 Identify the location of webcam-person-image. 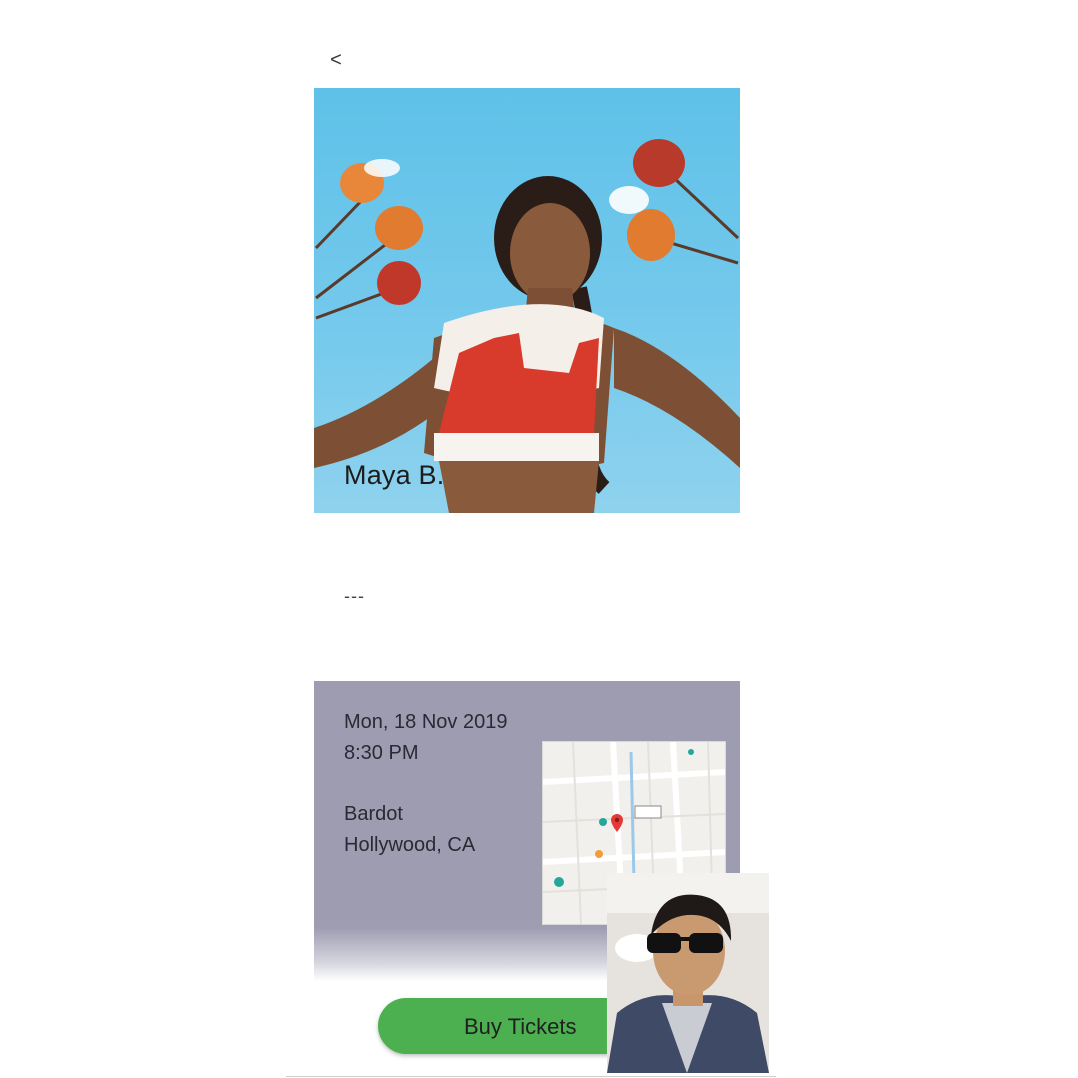
(688, 973).